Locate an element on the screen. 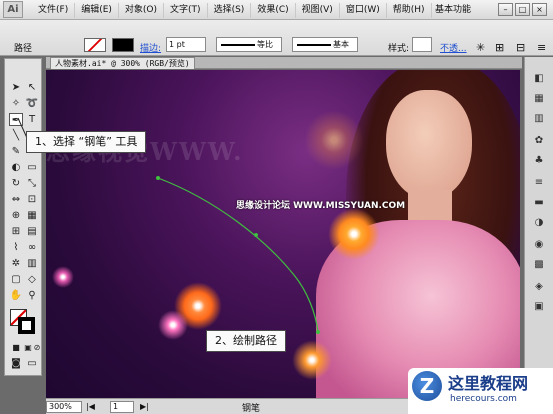 The width and height of the screenshot is (553, 414). width-tool-icon: ⇔ is located at coordinates (16, 199).